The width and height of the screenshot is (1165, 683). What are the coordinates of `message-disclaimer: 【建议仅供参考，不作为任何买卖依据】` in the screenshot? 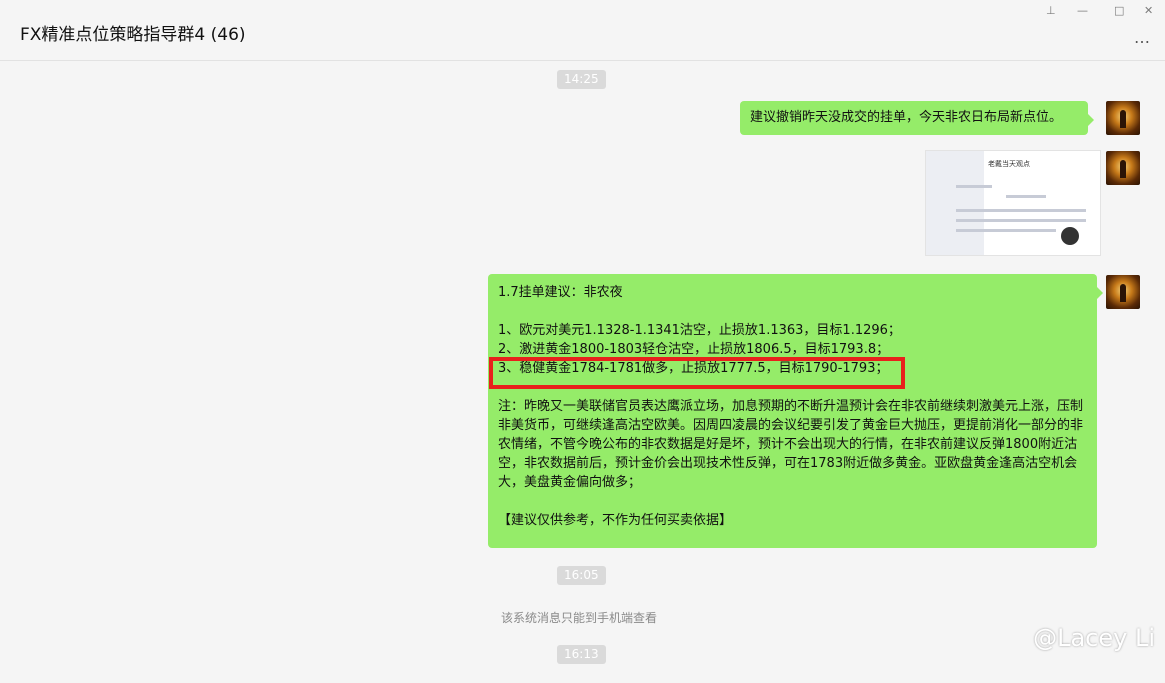 It's located at (615, 520).